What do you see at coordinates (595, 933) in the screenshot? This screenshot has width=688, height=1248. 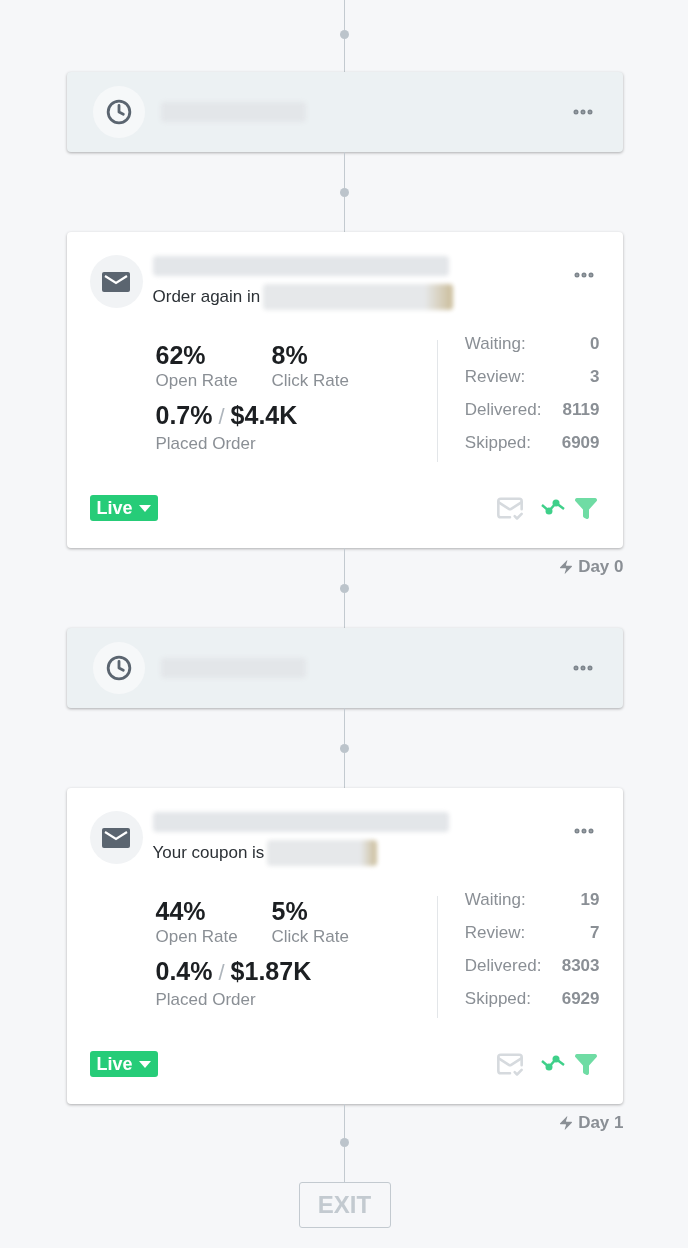 I see `count-value: 7` at bounding box center [595, 933].